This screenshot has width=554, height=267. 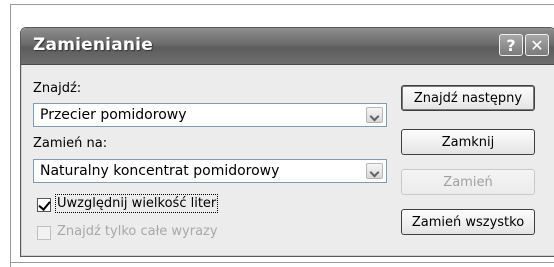 I want to click on find-dropdown-chevron-icon, so click(x=374, y=115).